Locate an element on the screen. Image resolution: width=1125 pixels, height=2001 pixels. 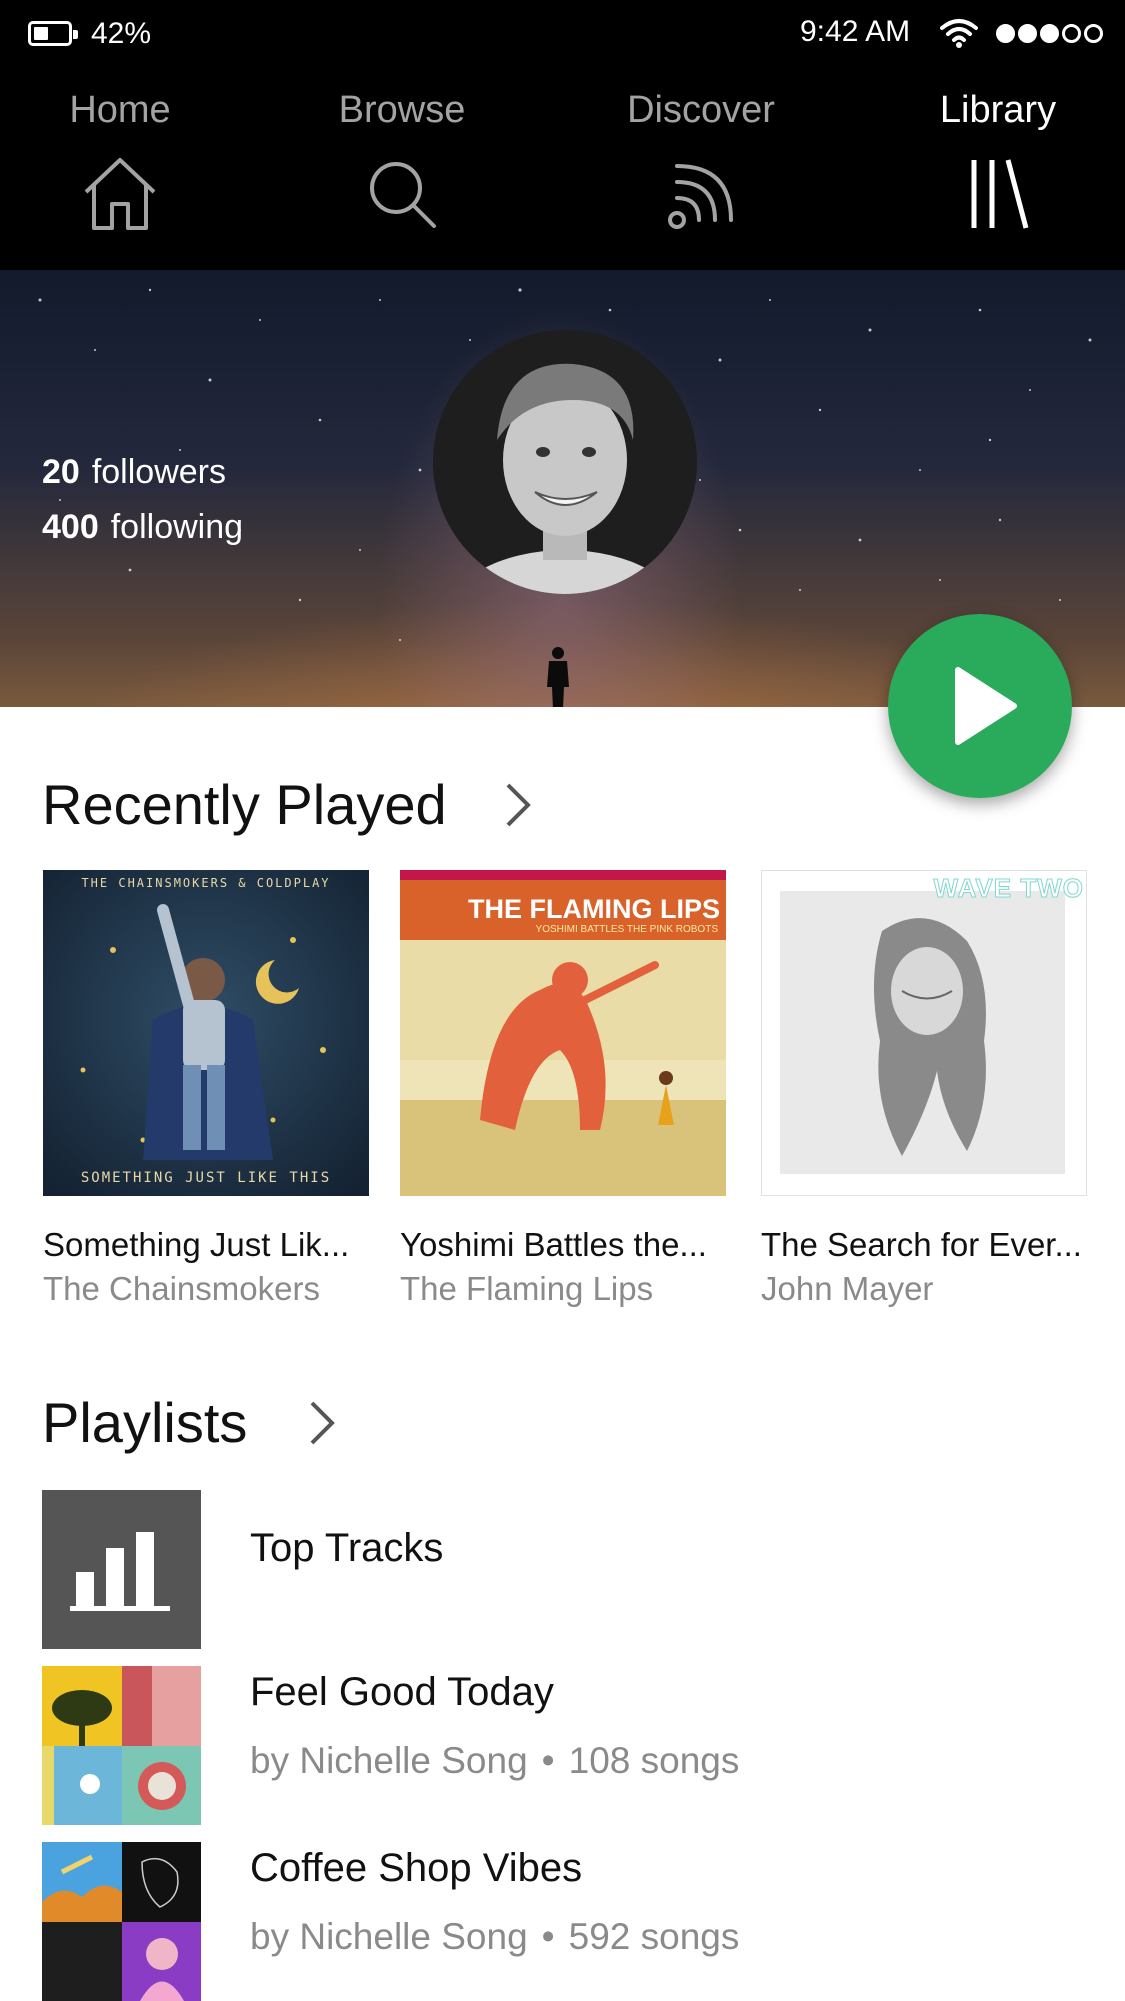
album-artist: The Chainsmokers is located at coordinates (206, 1289).